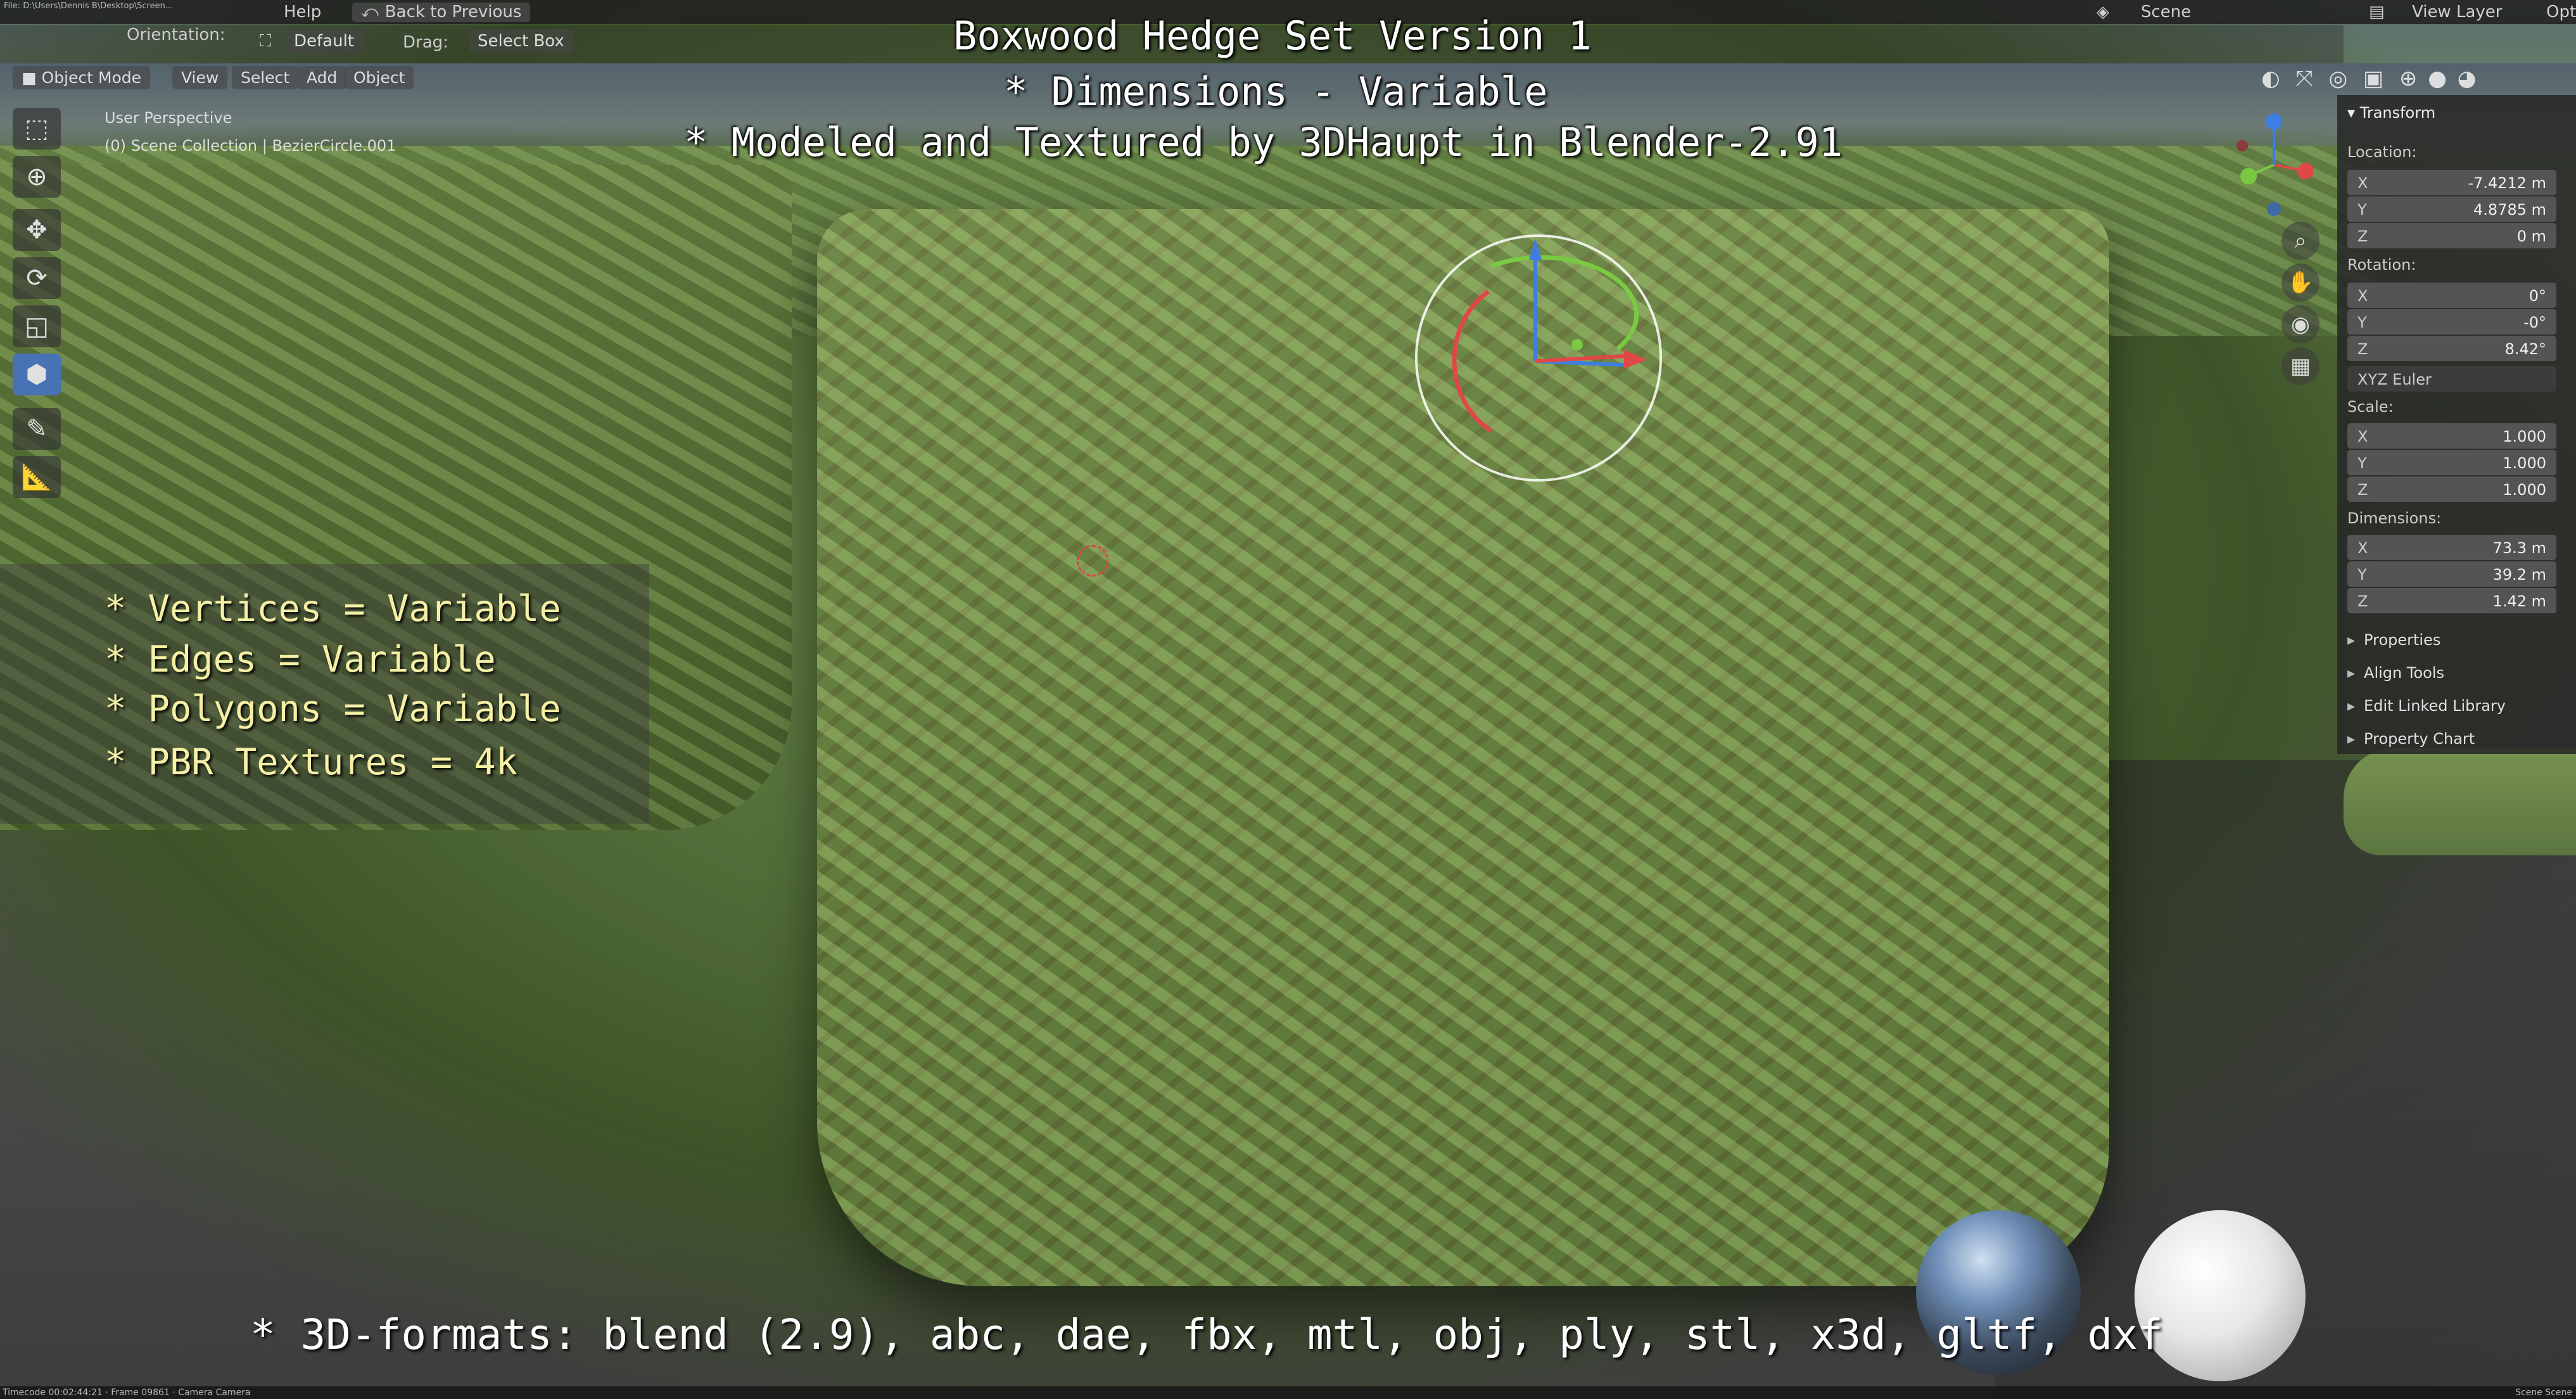 The image size is (2576, 1399). Describe the element at coordinates (1580, 358) in the screenshot. I see `gizmo-axis-x-icon` at that location.